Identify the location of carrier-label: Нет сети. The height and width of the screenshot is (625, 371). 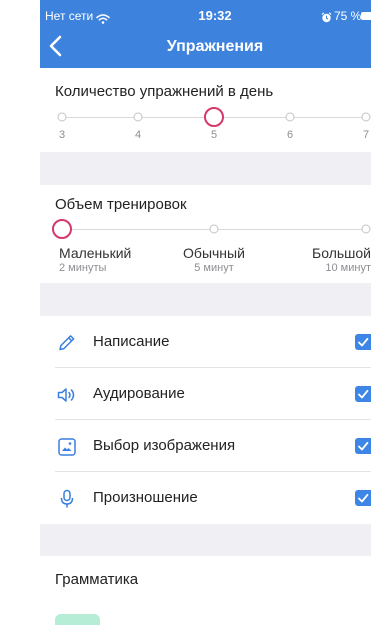
(69, 16).